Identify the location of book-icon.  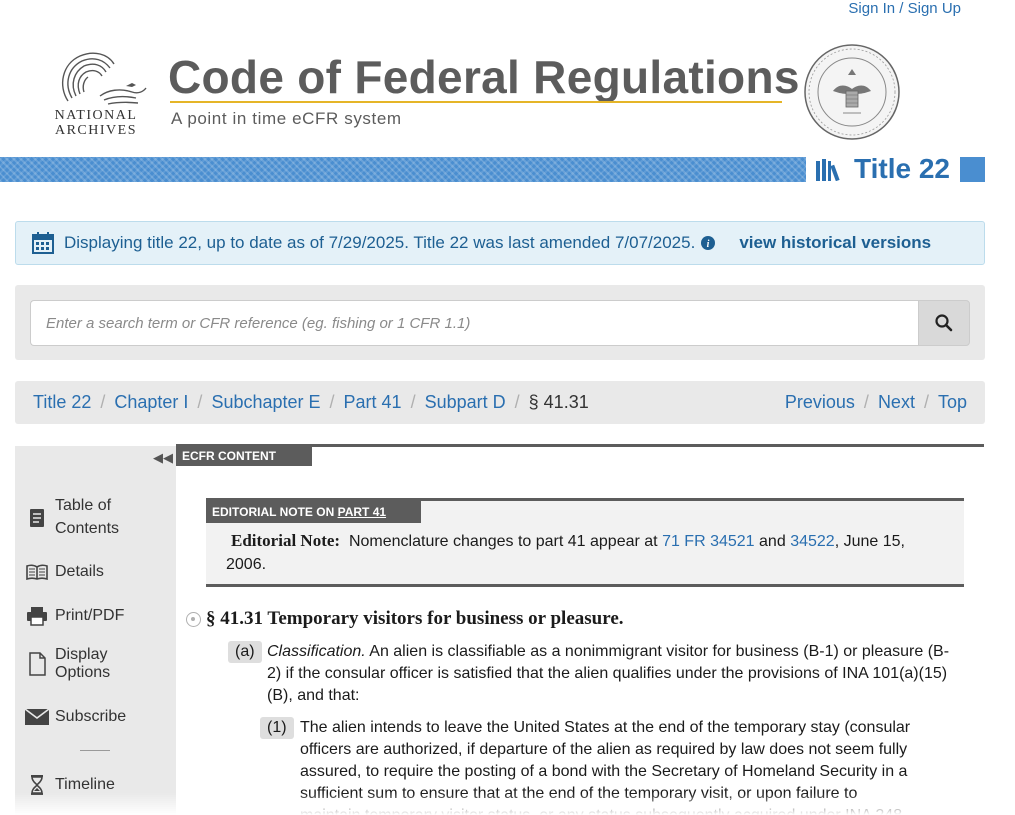
(37, 572).